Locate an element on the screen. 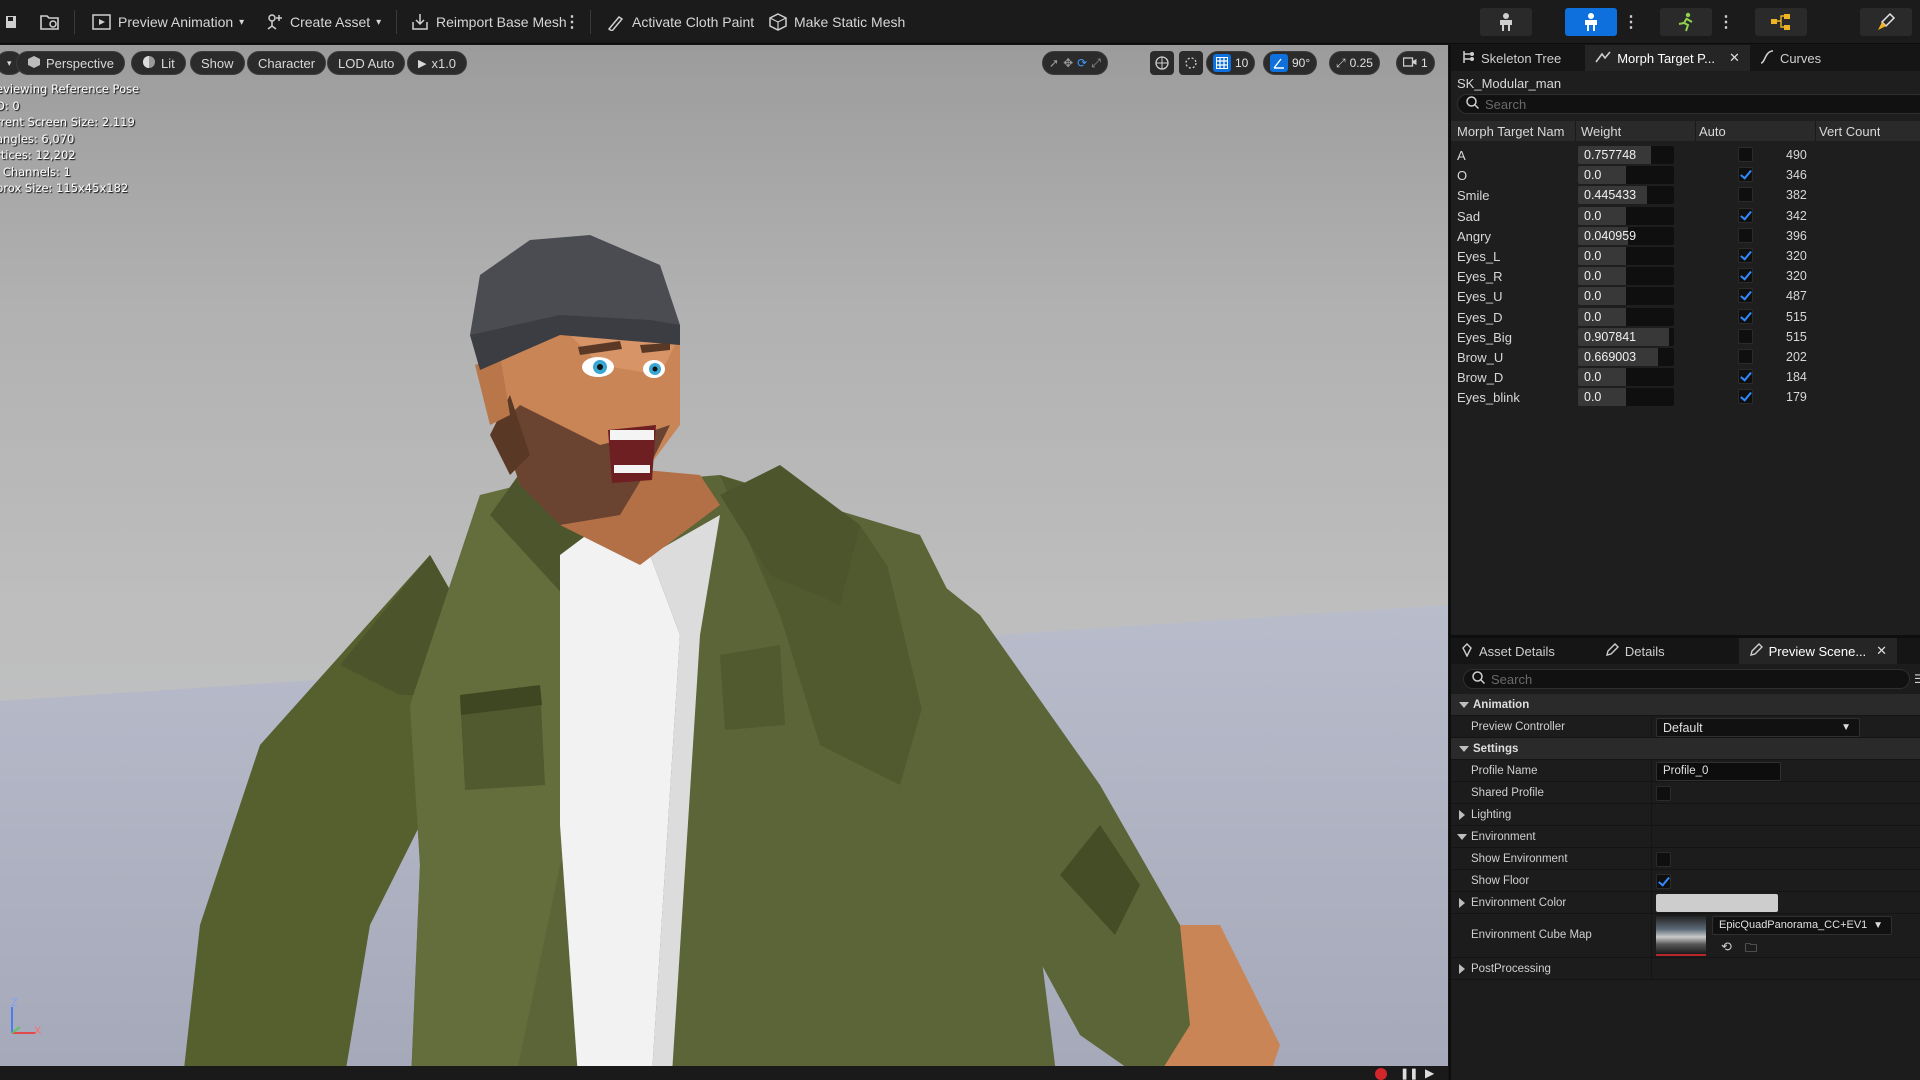  translate-icon: ✥ is located at coordinates (1068, 63).